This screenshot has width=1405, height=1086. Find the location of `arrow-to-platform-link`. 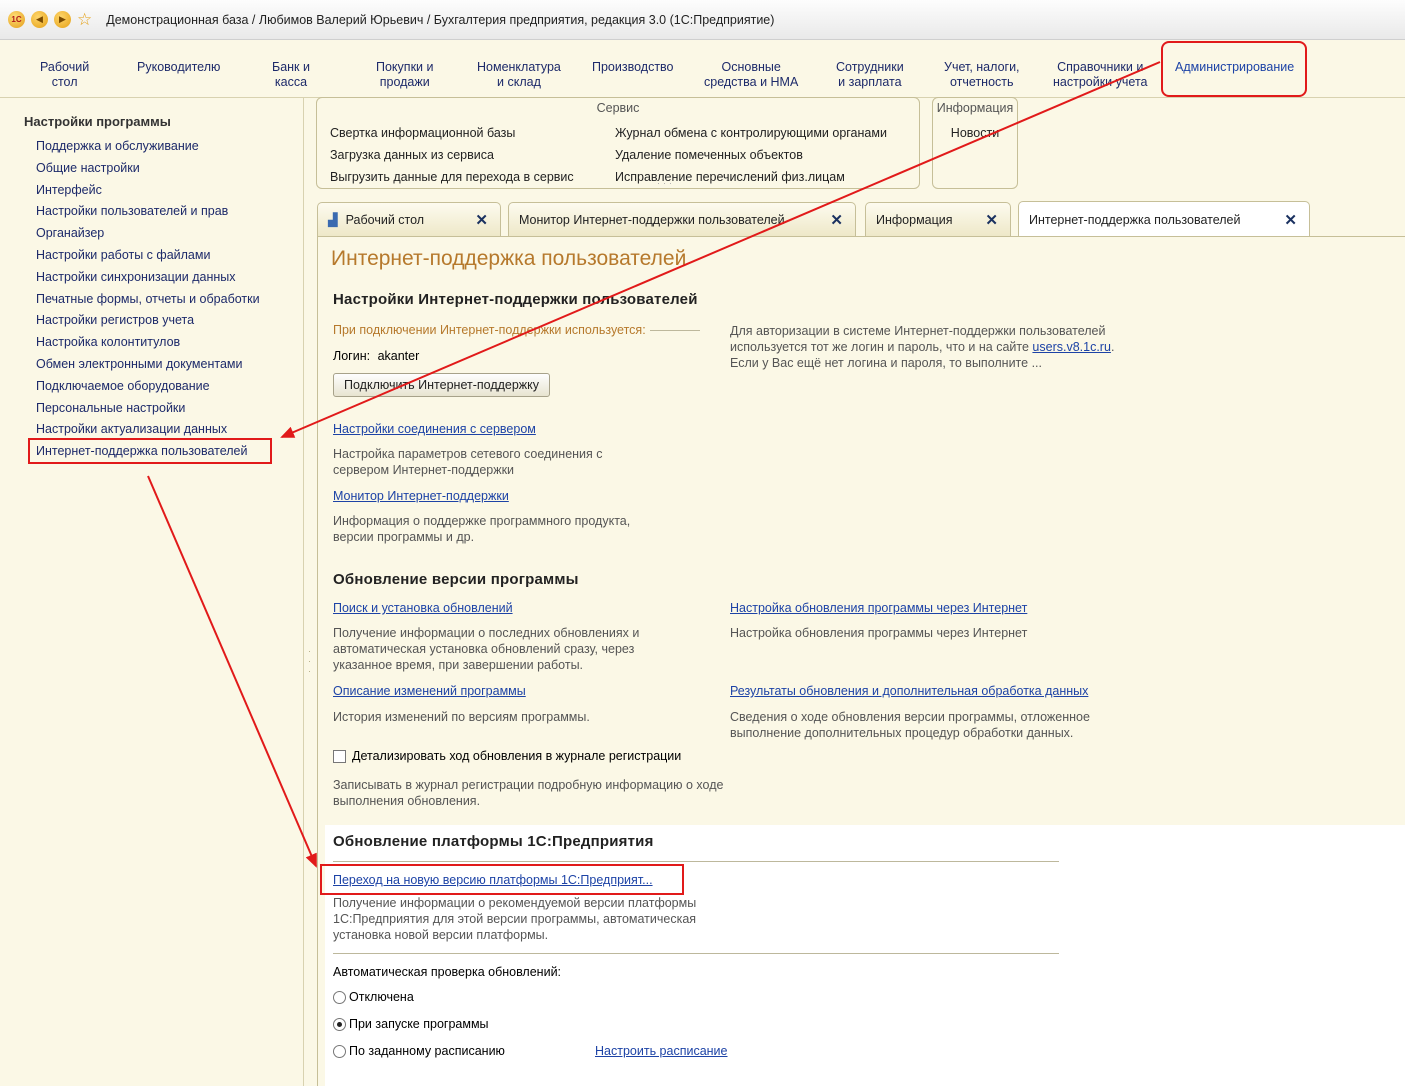

arrow-to-platform-link is located at coordinates (232, 671).